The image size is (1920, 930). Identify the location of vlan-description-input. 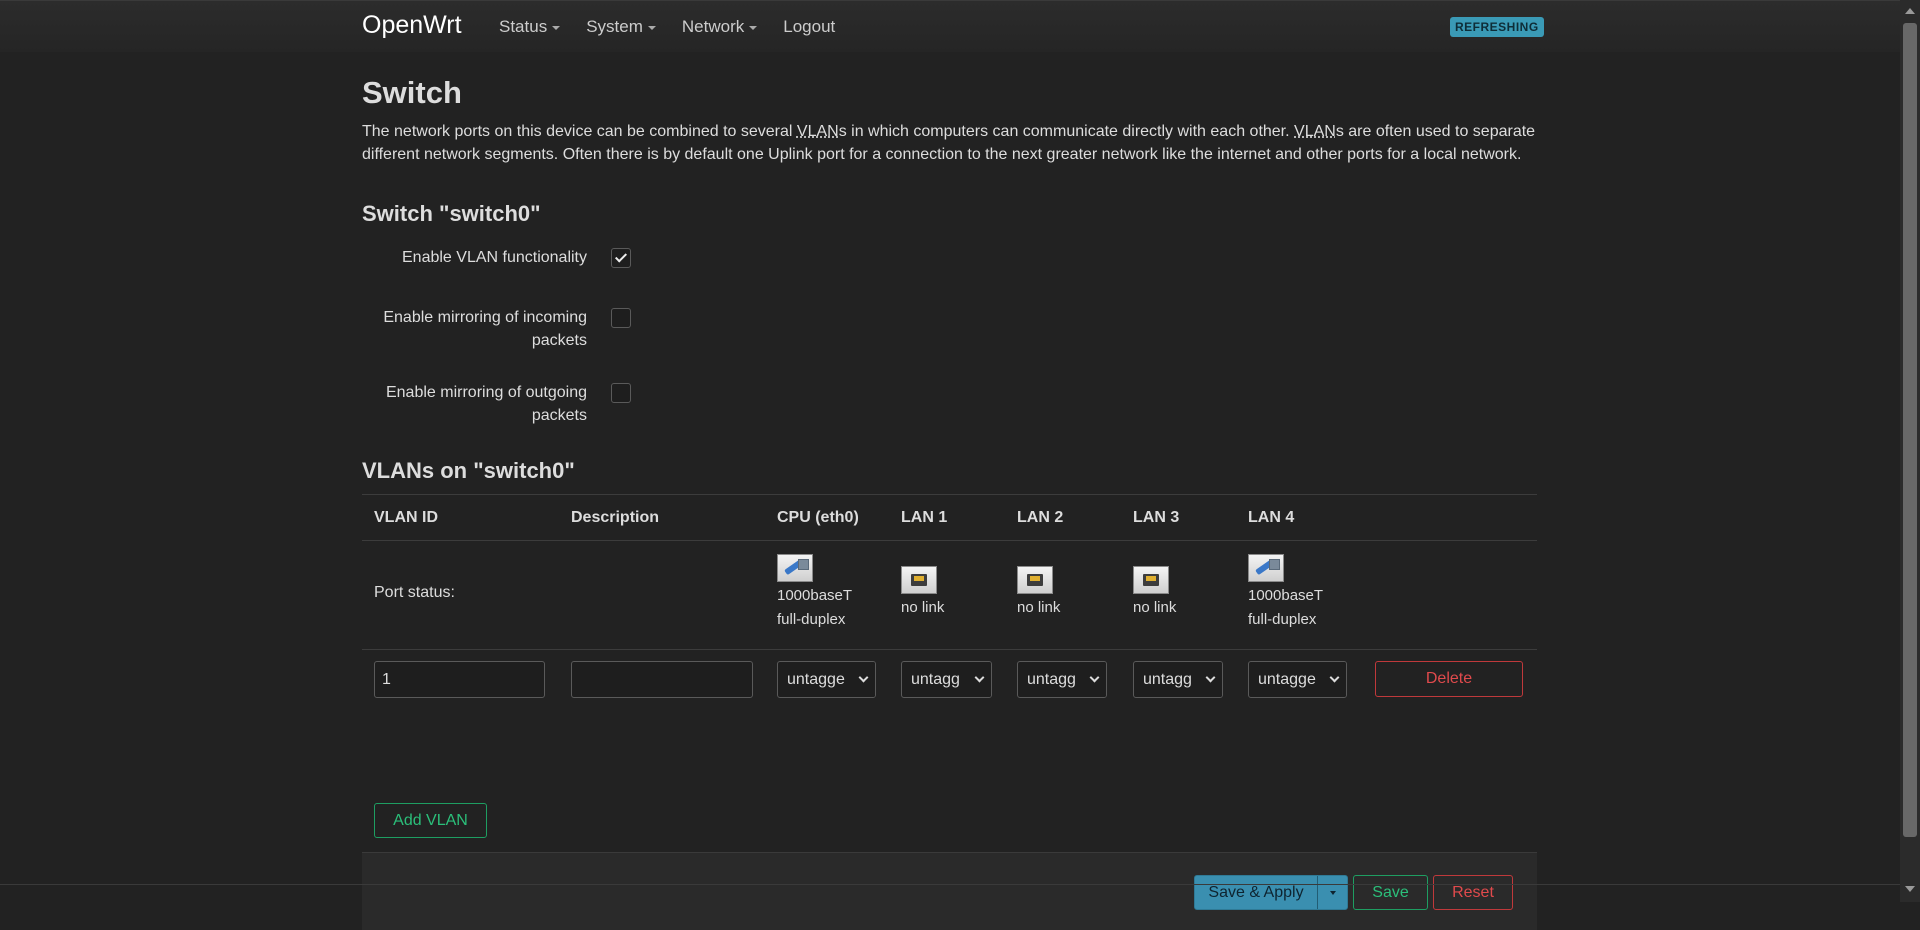
(662, 679).